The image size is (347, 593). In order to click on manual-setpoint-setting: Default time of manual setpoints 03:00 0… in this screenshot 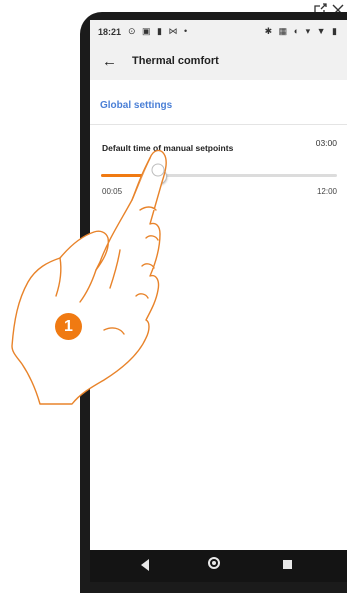, I will do `click(218, 164)`.